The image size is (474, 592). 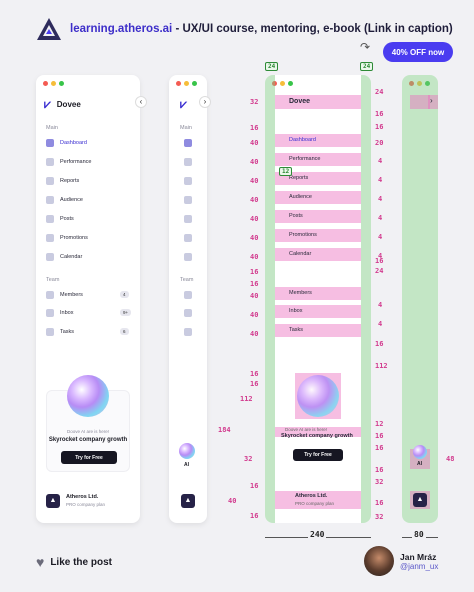 I want to click on sidebar-item-label: Reports, so click(x=70, y=181).